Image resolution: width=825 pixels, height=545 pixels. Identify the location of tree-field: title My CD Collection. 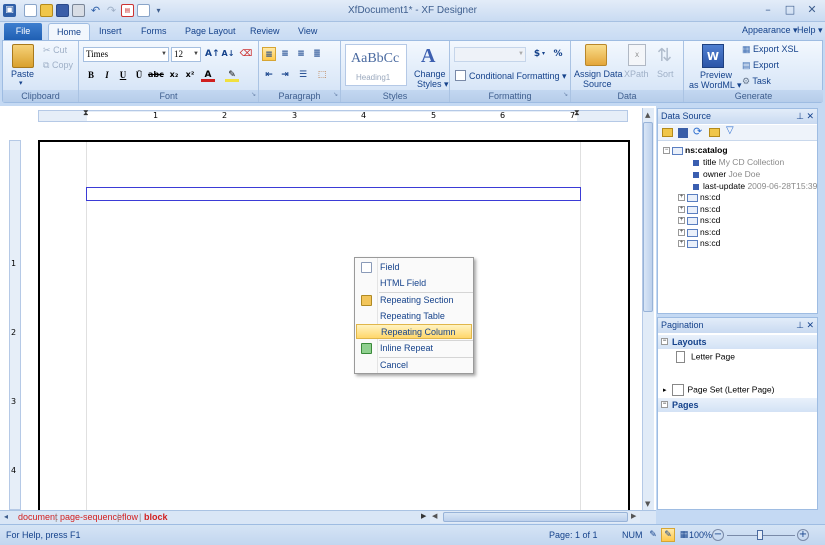
(738, 162).